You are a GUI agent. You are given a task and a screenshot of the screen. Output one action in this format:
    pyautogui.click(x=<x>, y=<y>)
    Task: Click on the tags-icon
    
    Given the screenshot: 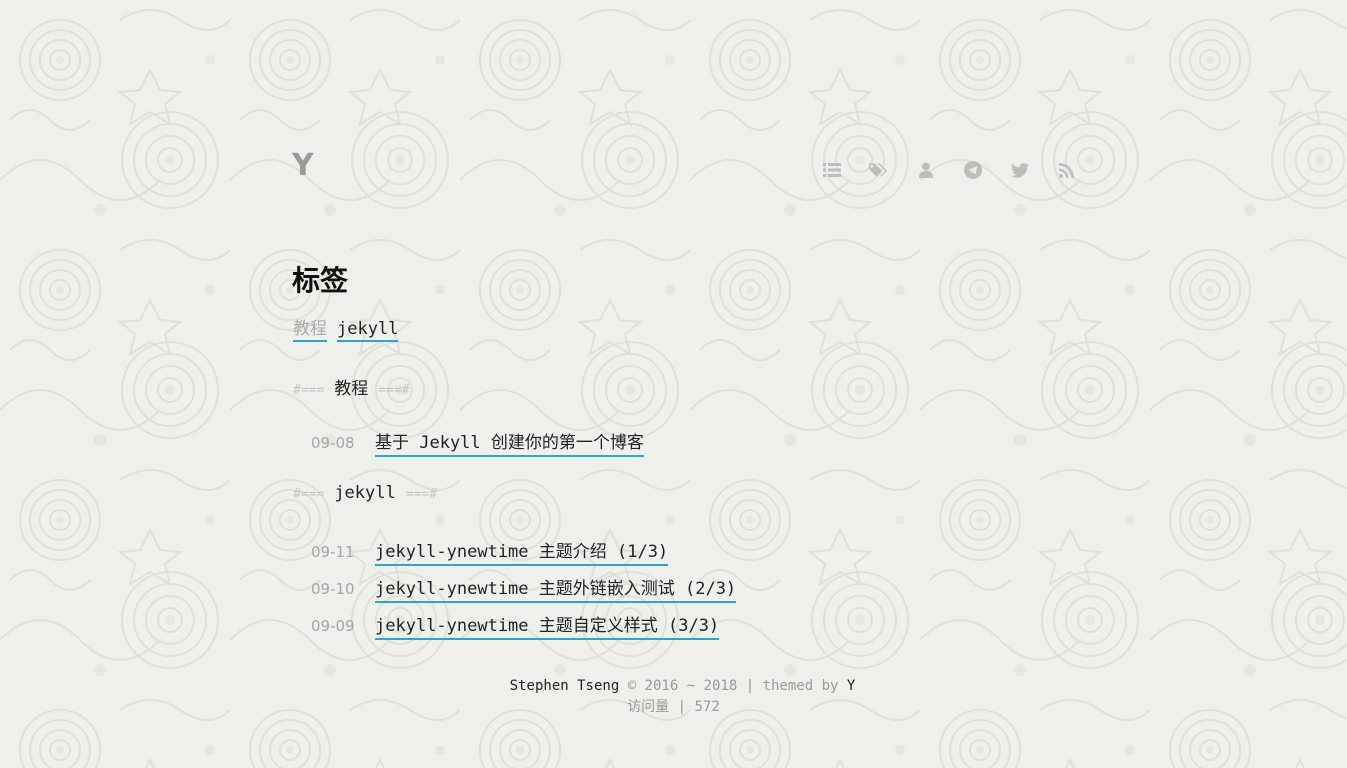 What is the action you would take?
    pyautogui.click(x=878, y=170)
    